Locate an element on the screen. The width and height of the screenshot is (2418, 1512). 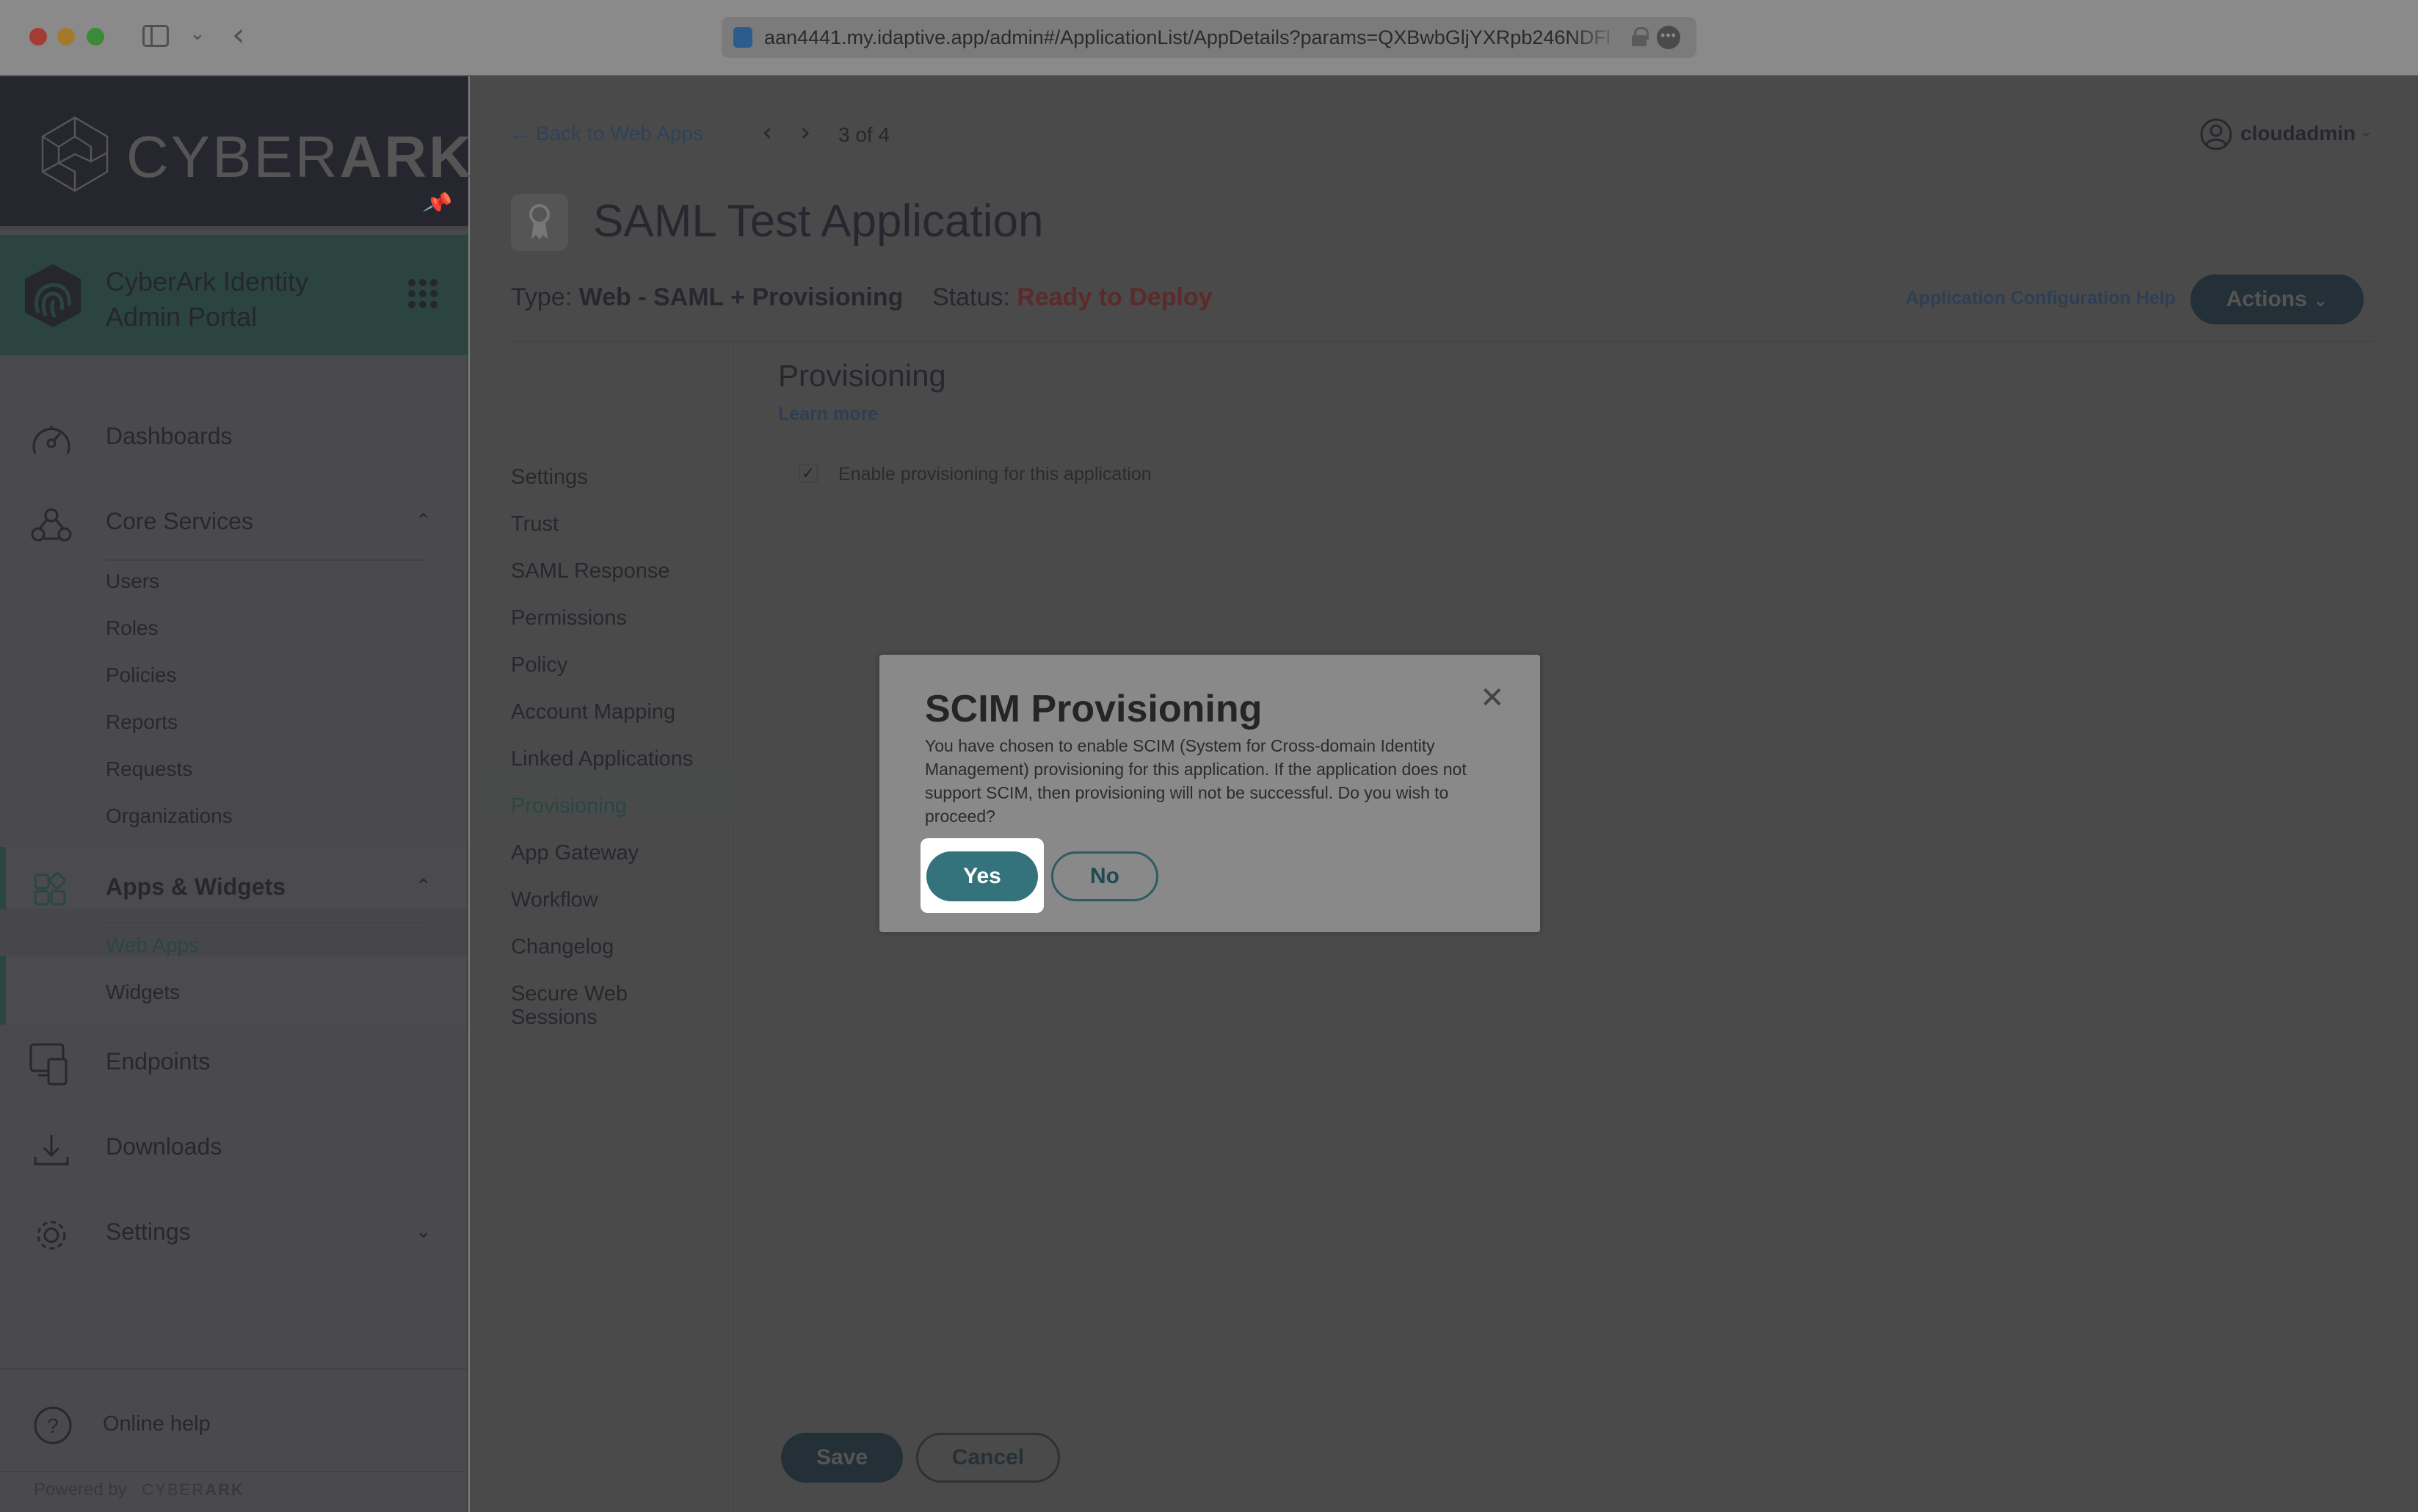
no-button: No is located at coordinates (1104, 876).